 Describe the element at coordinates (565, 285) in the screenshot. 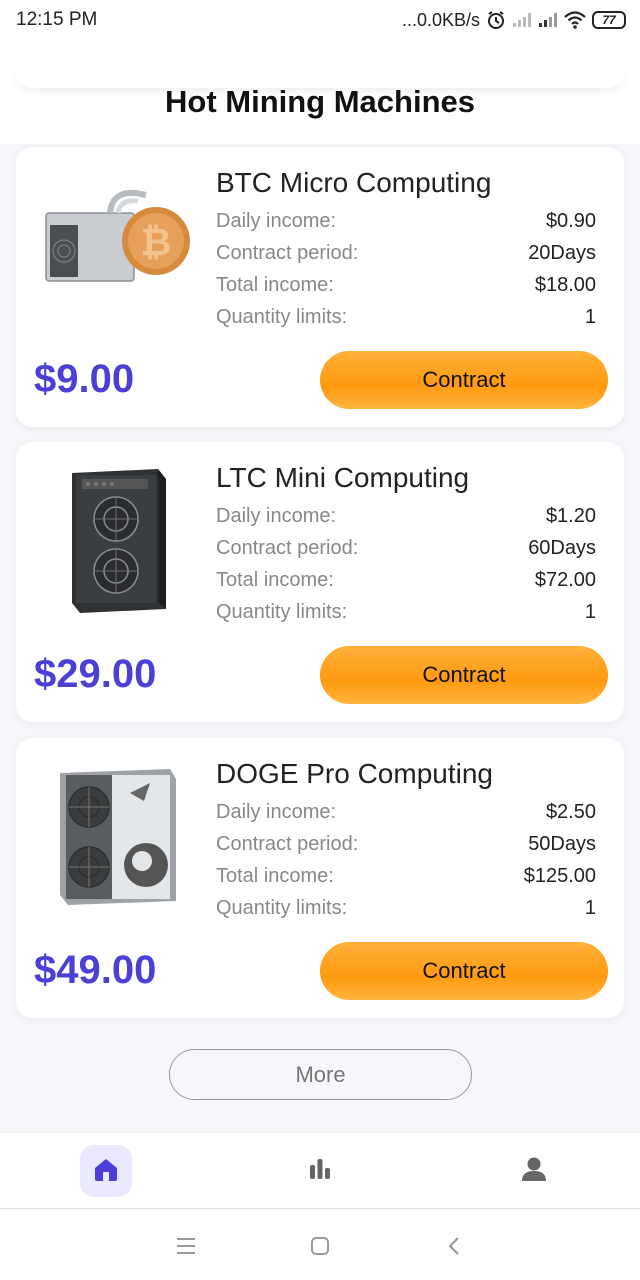

I see `total-income-value: $18.00` at that location.